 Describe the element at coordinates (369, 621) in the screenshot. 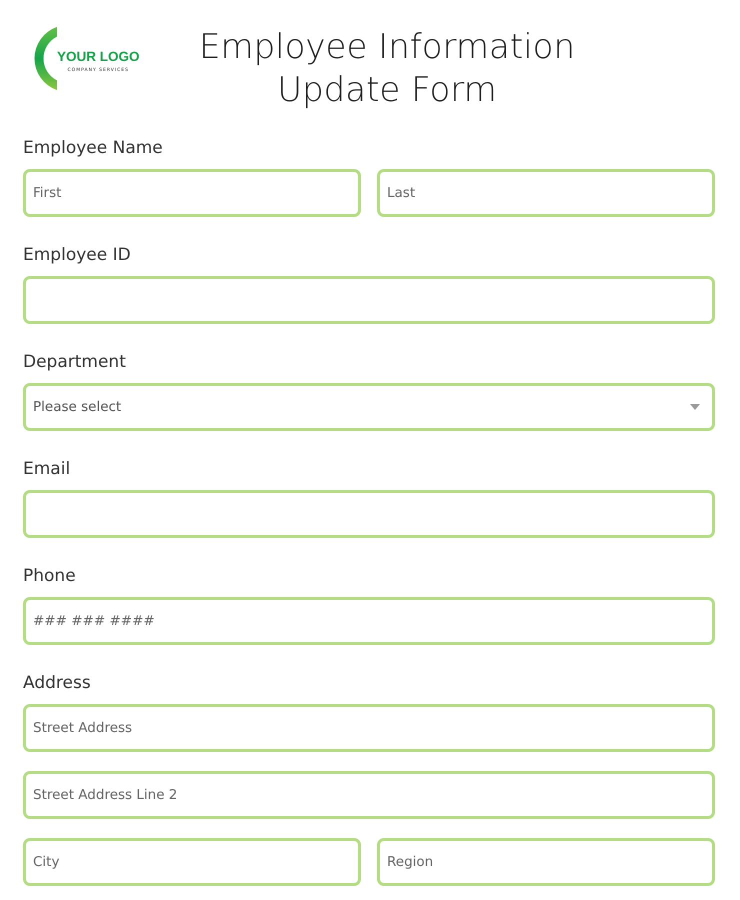

I see `input-field: ### ### ####` at that location.